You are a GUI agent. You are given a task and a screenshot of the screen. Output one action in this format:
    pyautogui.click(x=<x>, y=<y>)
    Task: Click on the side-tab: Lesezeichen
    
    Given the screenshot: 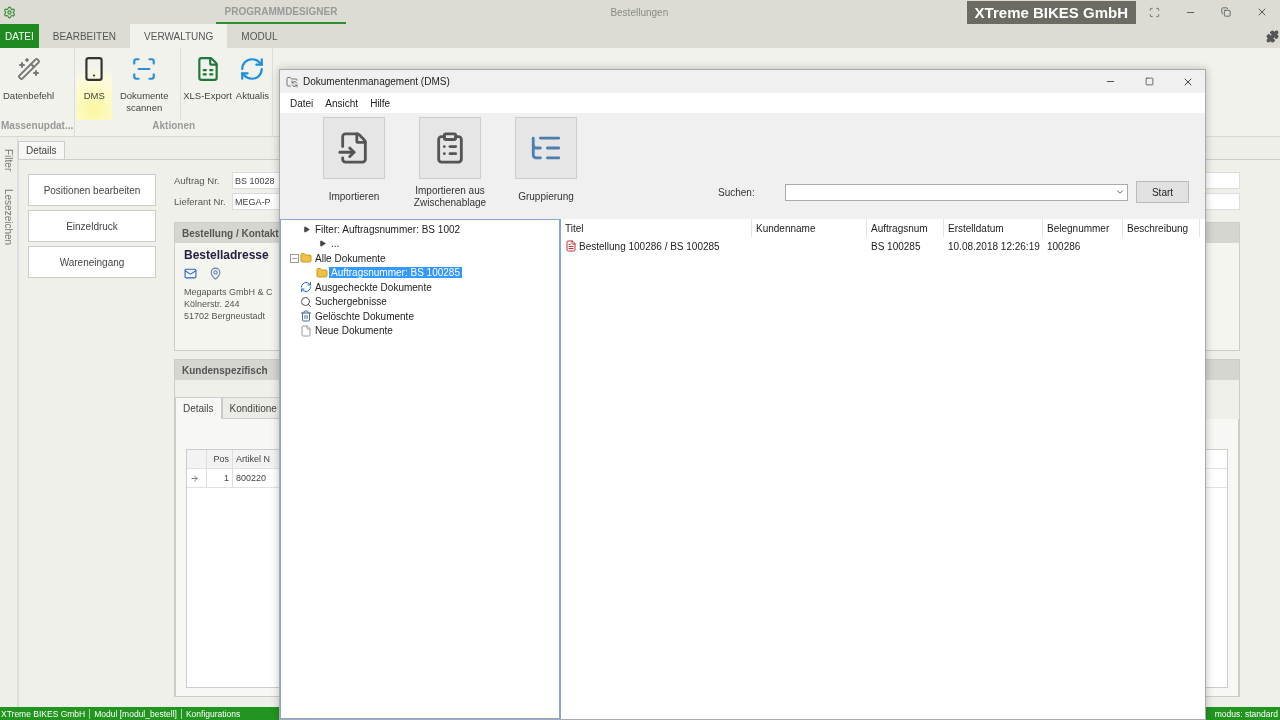 What is the action you would take?
    pyautogui.click(x=8, y=217)
    